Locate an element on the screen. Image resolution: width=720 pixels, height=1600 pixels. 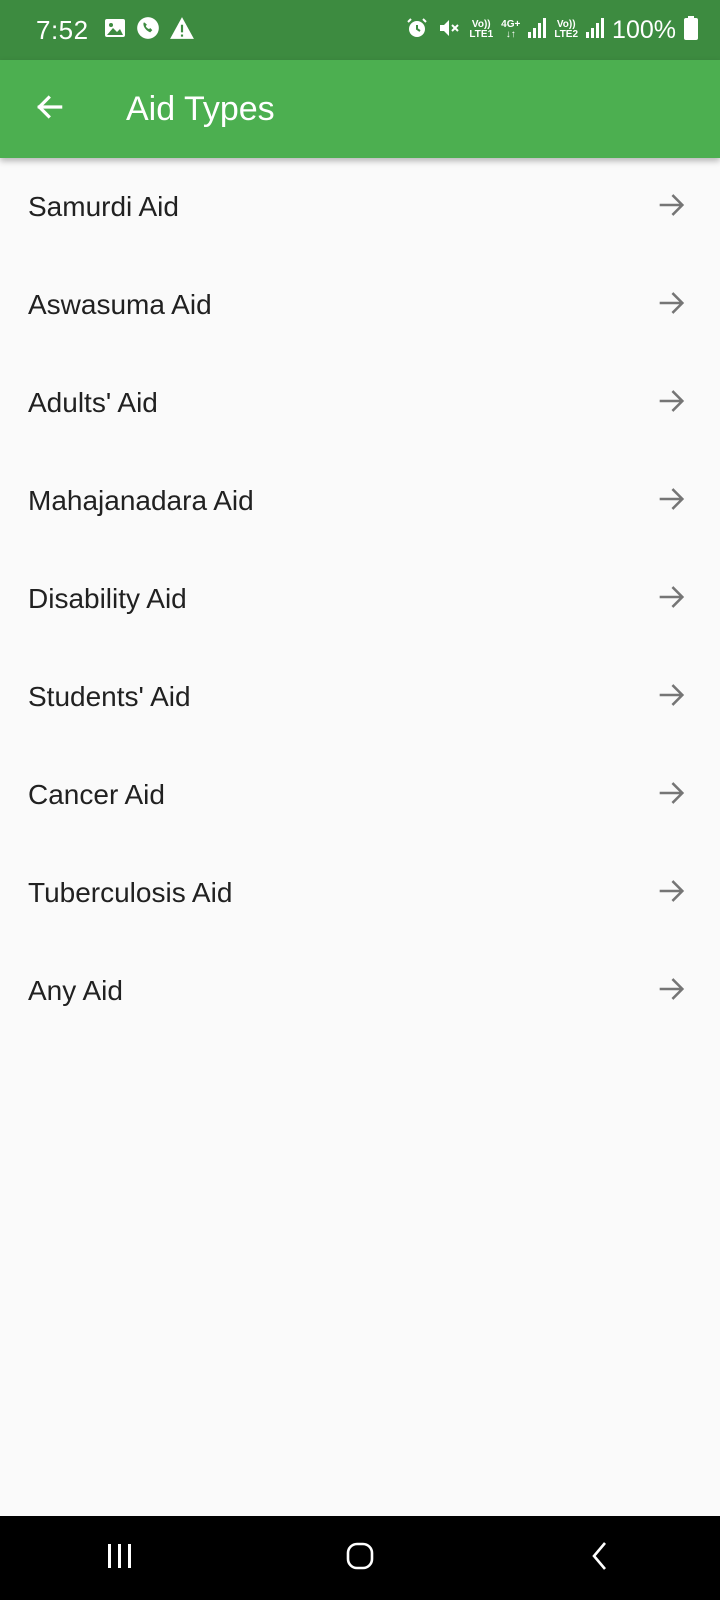
app-bar: Aid Types is located at coordinates (360, 109).